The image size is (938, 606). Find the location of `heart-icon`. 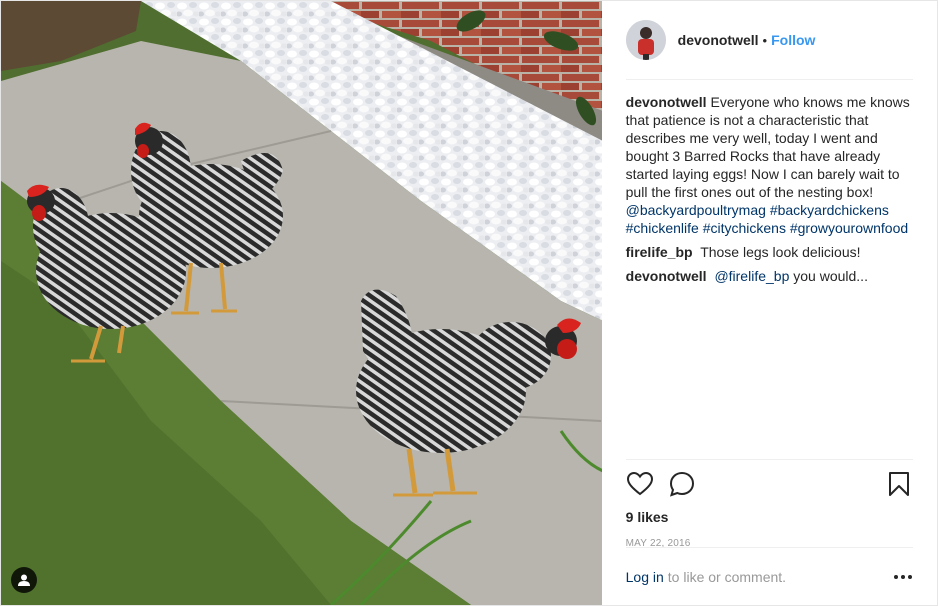

heart-icon is located at coordinates (639, 484).